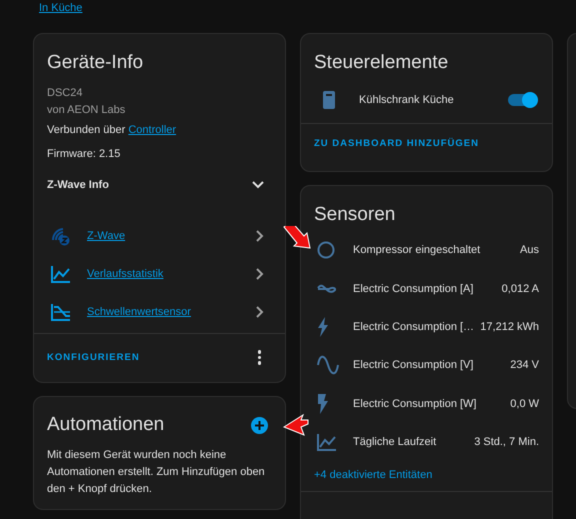  What do you see at coordinates (413, 365) in the screenshot?
I see `sensor-name: Electric Consumption [V]` at bounding box center [413, 365].